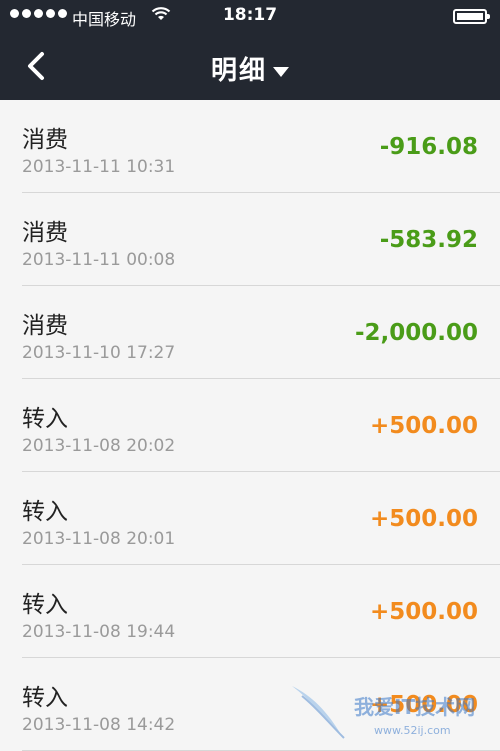 The image size is (500, 751). What do you see at coordinates (281, 71) in the screenshot?
I see `caret-down-icon` at bounding box center [281, 71].